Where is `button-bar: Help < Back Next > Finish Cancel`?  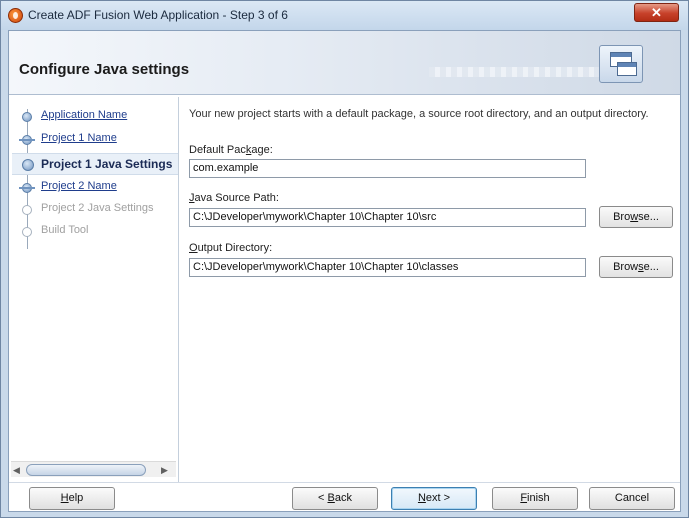
button-bar: Help < Back Next > Finish Cancel is located at coordinates (344, 496).